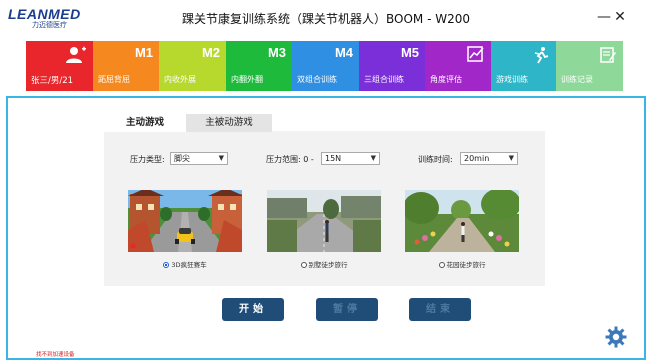  What do you see at coordinates (276, 52) in the screenshot?
I see `tab-badge: M3` at bounding box center [276, 52].